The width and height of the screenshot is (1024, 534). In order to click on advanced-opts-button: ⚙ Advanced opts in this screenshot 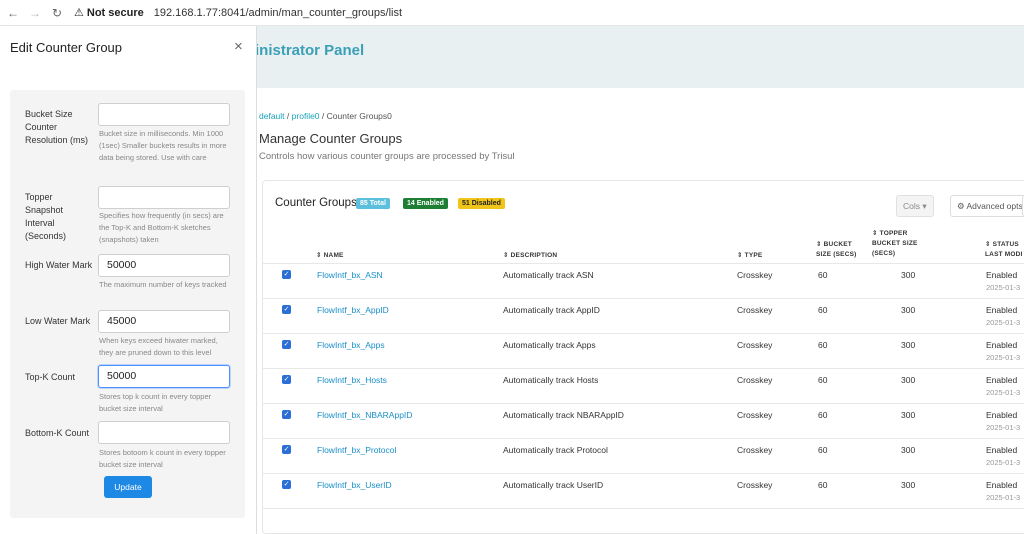, I will do `click(987, 206)`.